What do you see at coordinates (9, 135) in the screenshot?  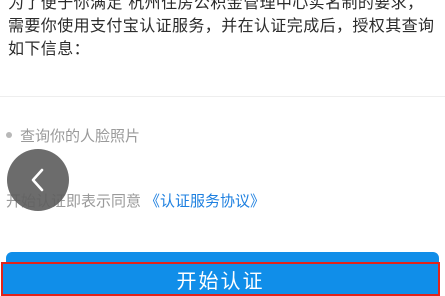 I see `bullet-icon` at bounding box center [9, 135].